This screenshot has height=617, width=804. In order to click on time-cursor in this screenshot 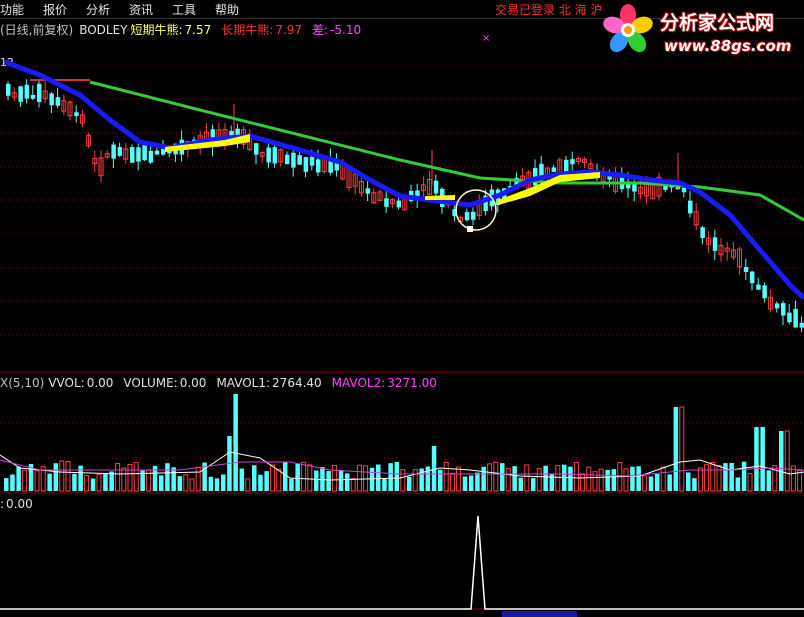, I will do `click(539, 614)`.